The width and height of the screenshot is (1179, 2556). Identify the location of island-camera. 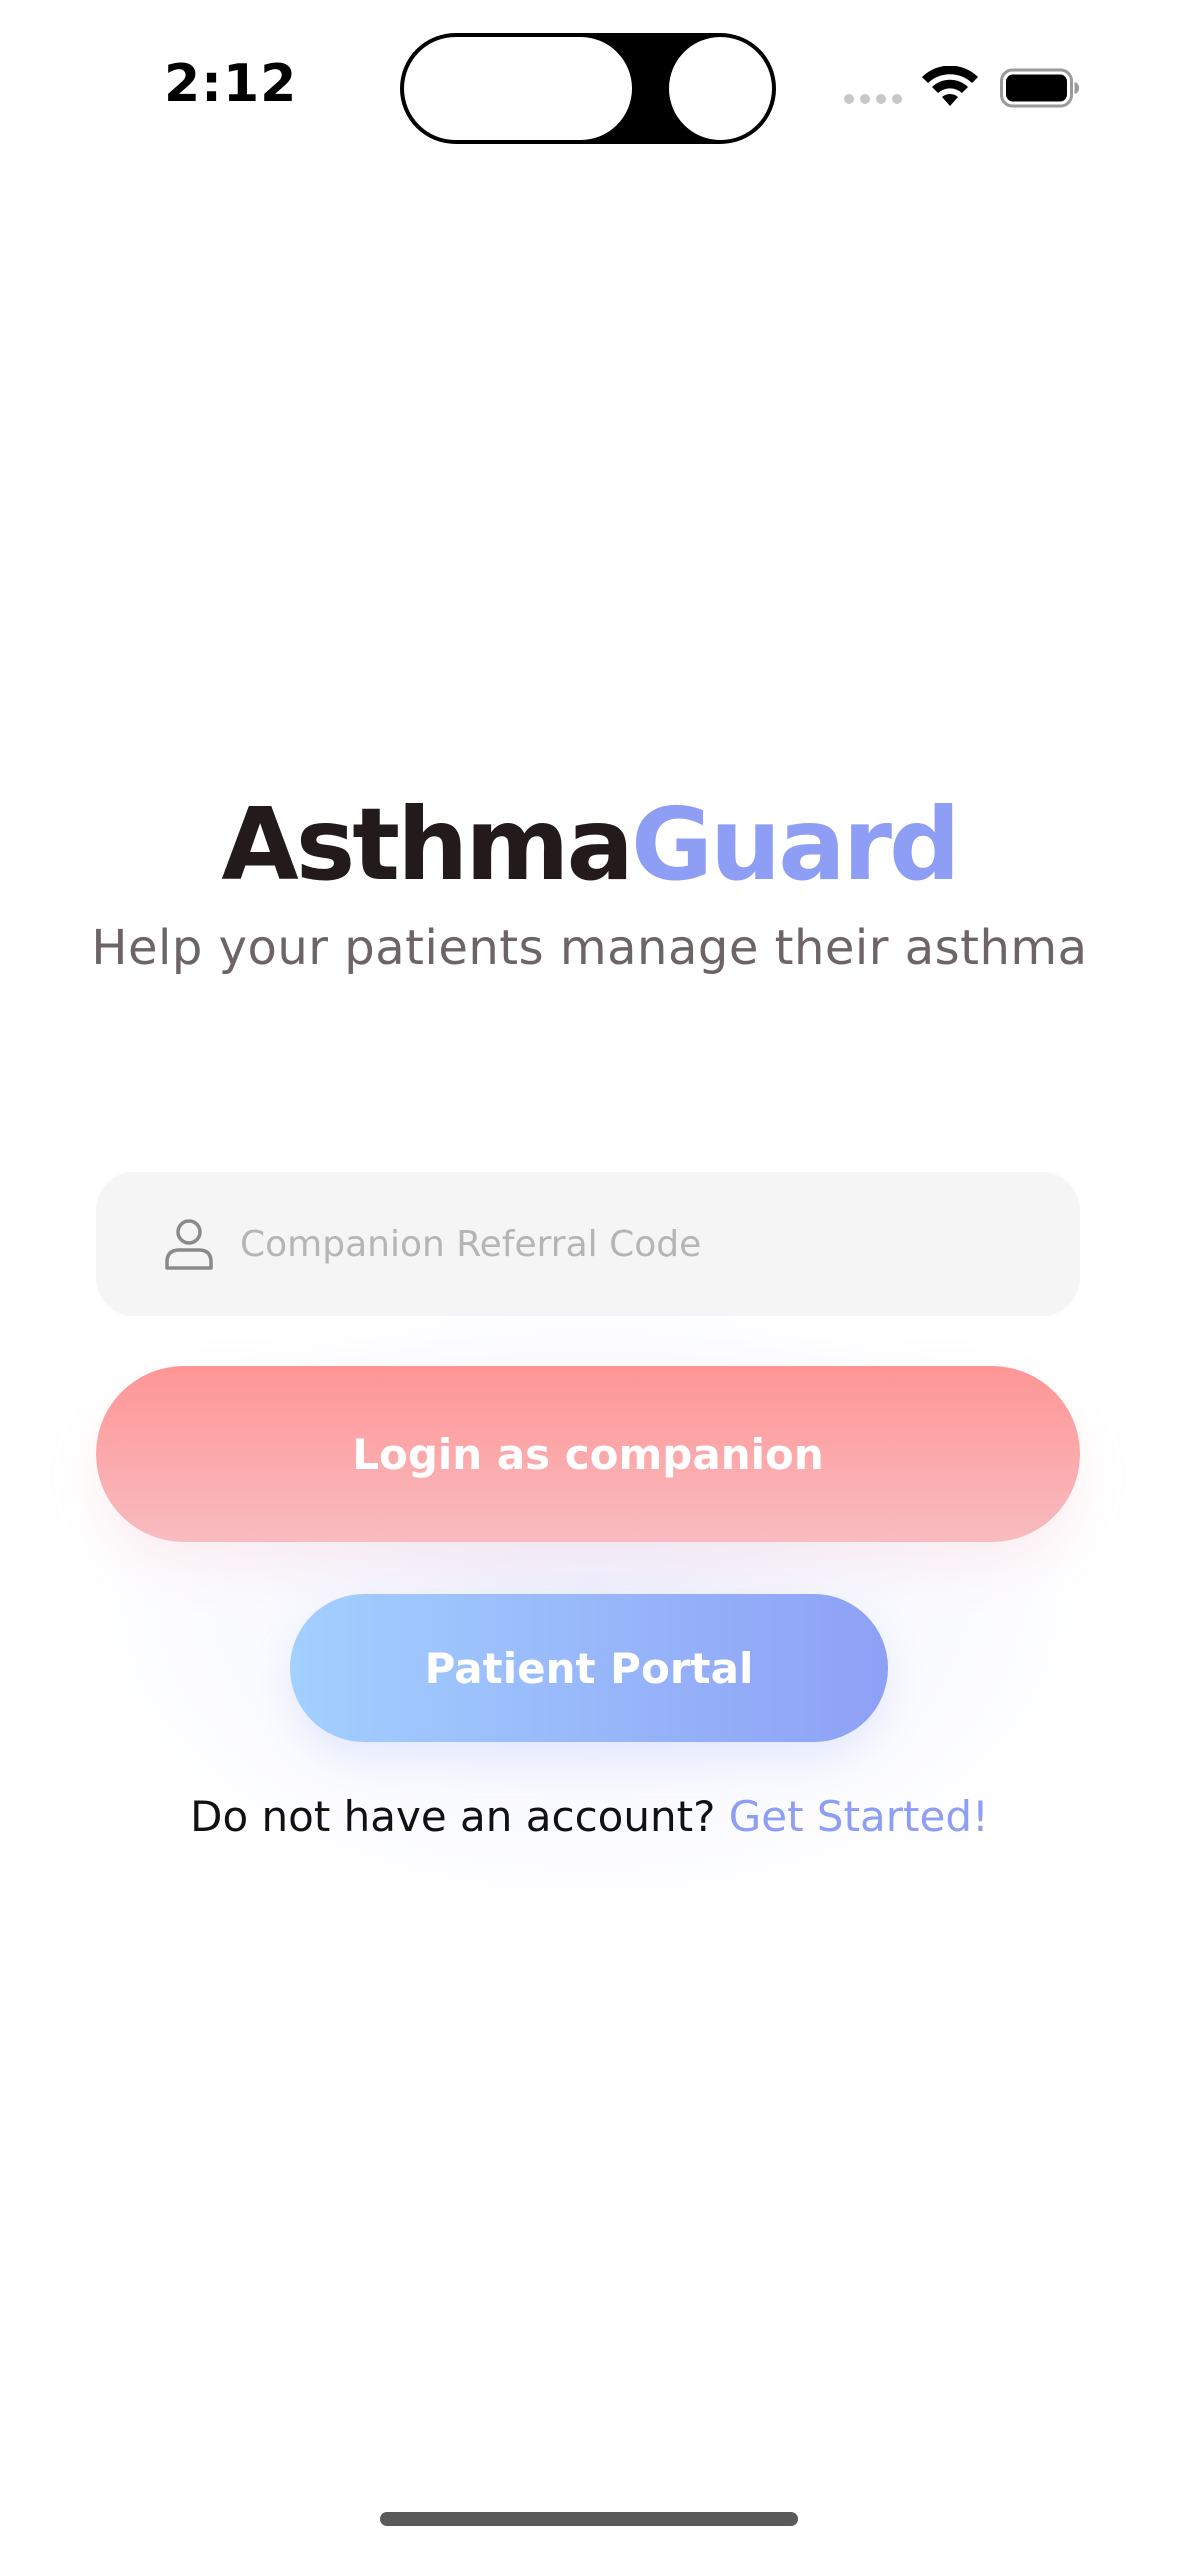
(720, 88).